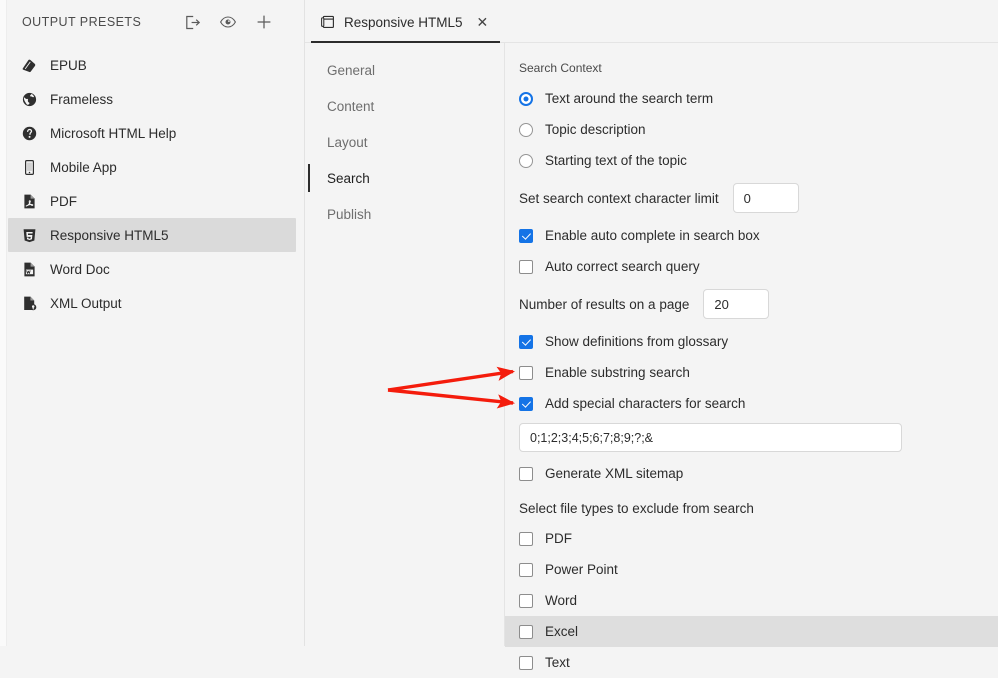 This screenshot has height=678, width=998. Describe the element at coordinates (29, 133) in the screenshot. I see `question-circle-icon` at that location.